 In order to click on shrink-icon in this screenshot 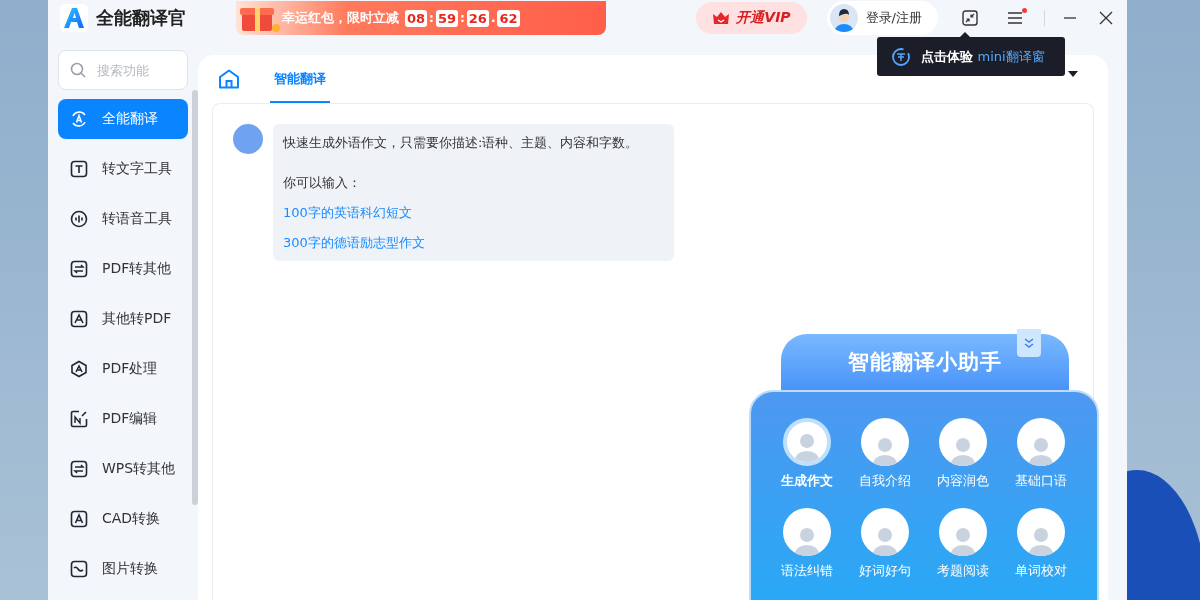, I will do `click(970, 18)`.